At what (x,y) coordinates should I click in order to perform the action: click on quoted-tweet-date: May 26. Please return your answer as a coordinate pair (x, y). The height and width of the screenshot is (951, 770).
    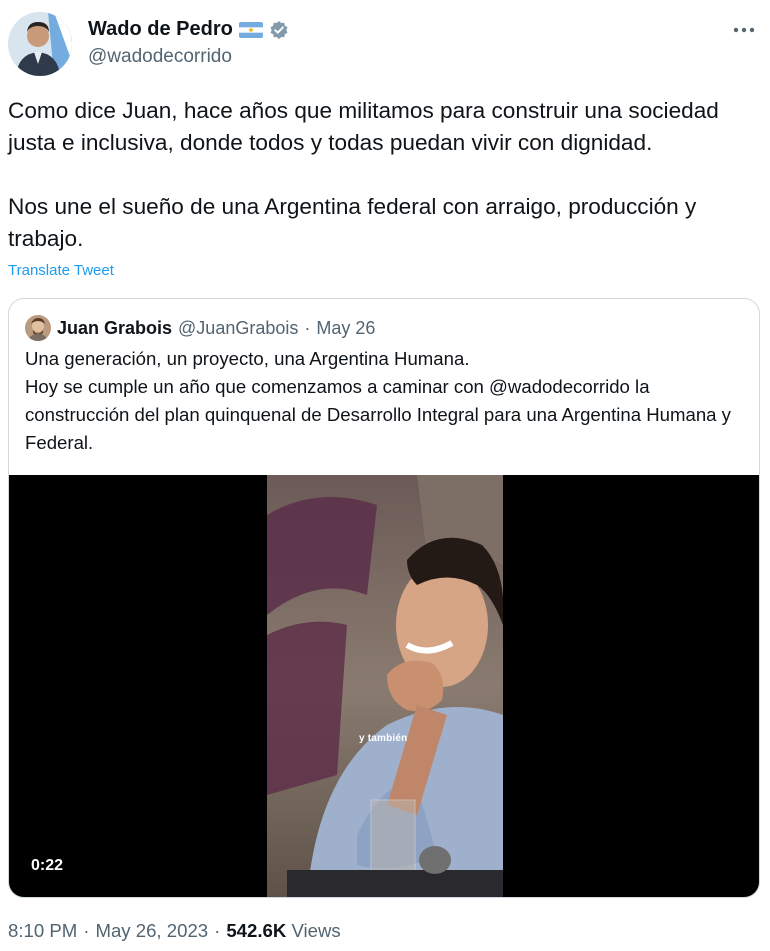
    Looking at the image, I should click on (346, 327).